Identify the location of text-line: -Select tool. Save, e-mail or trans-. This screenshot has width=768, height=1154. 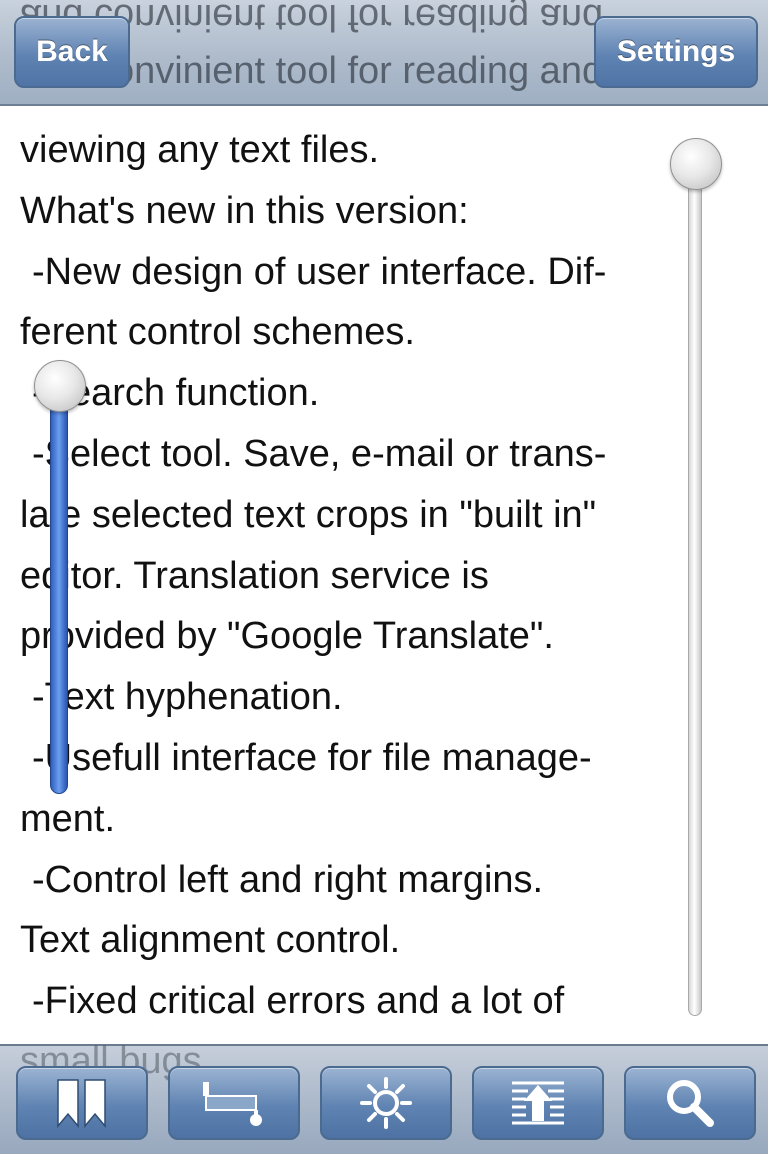
(319, 453).